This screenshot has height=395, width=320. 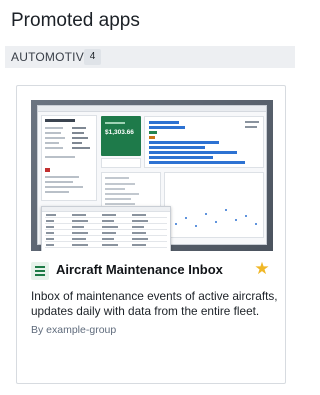 What do you see at coordinates (204, 142) in the screenshot?
I see `preview-bar-chart` at bounding box center [204, 142].